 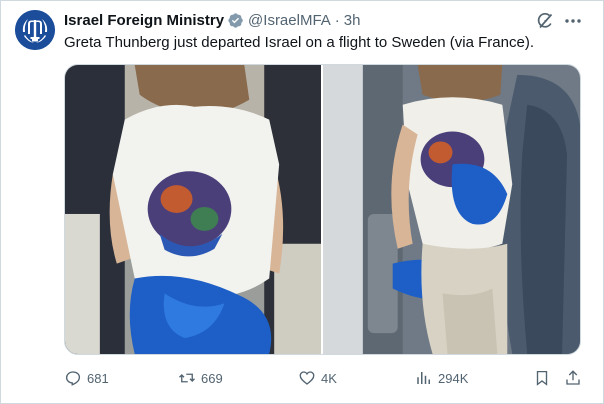 I want to click on verified-badge-icon, so click(x=235, y=20).